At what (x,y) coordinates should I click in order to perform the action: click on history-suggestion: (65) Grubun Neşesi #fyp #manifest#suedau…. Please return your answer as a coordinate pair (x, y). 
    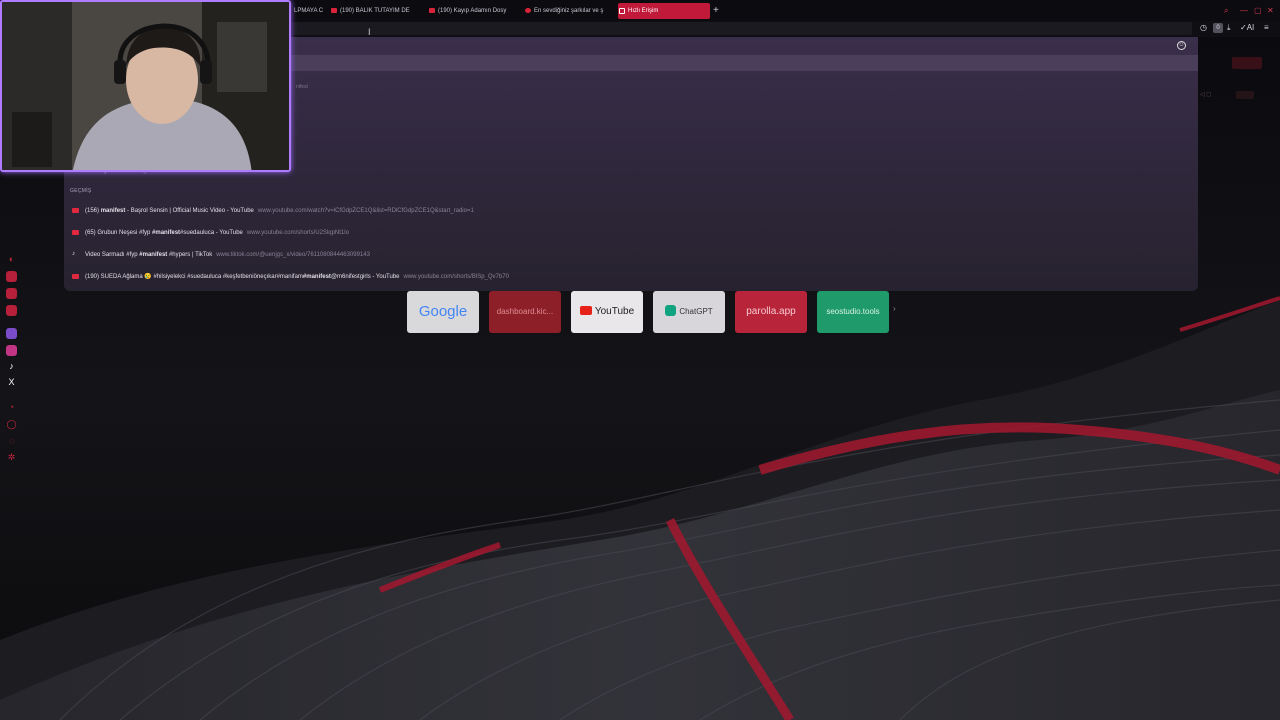
    Looking at the image, I should click on (210, 233).